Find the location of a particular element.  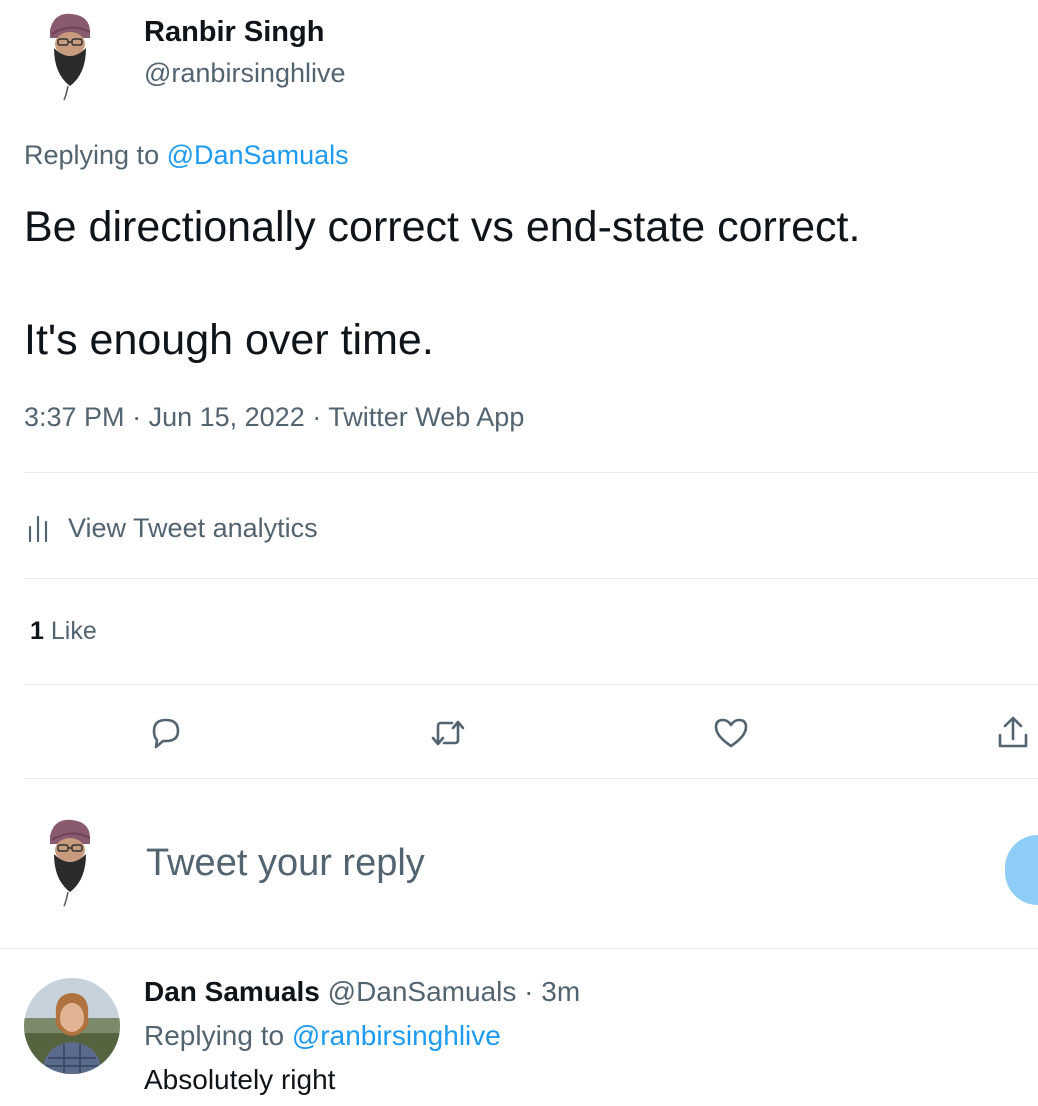

analytics-bars-icon is located at coordinates (38, 528).